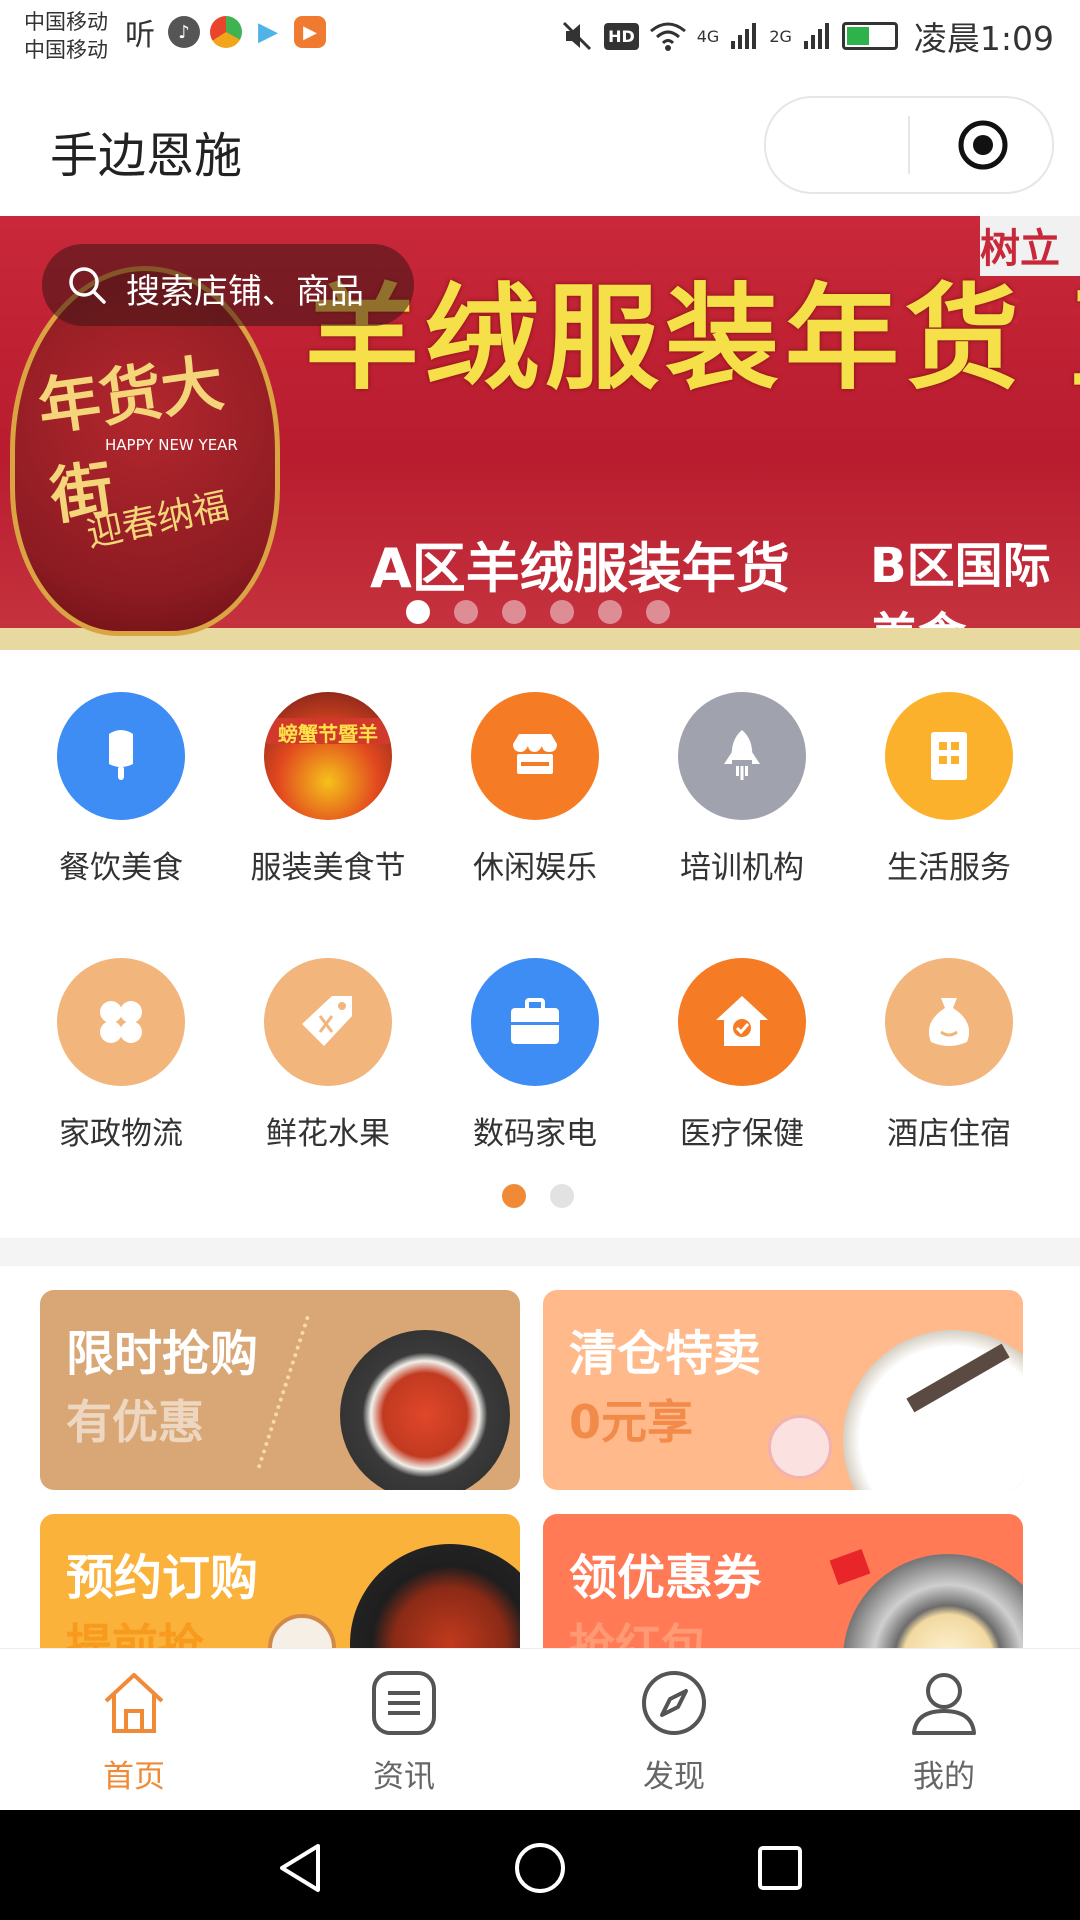 Image resolution: width=1080 pixels, height=1920 pixels. Describe the element at coordinates (540, 36) in the screenshot. I see `status-bar: 中国移动 中国移动 听 ♪ ▶ ▶ HD 4G 2G 凌晨1:09` at that location.